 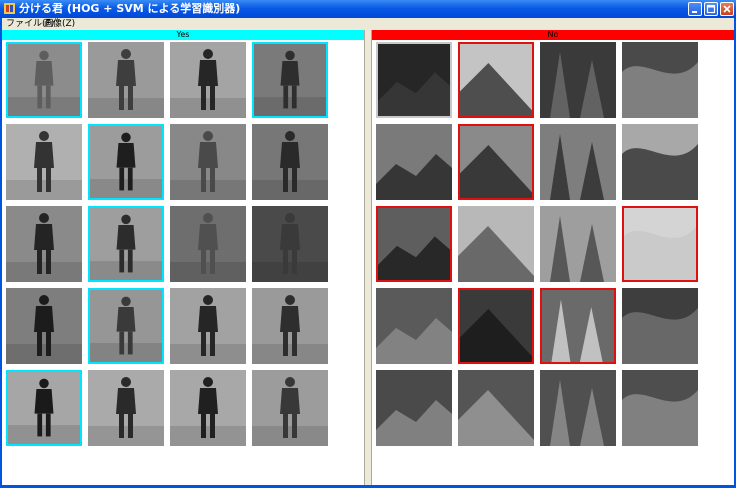 What do you see at coordinates (9, 8) in the screenshot?
I see `app-icon` at bounding box center [9, 8].